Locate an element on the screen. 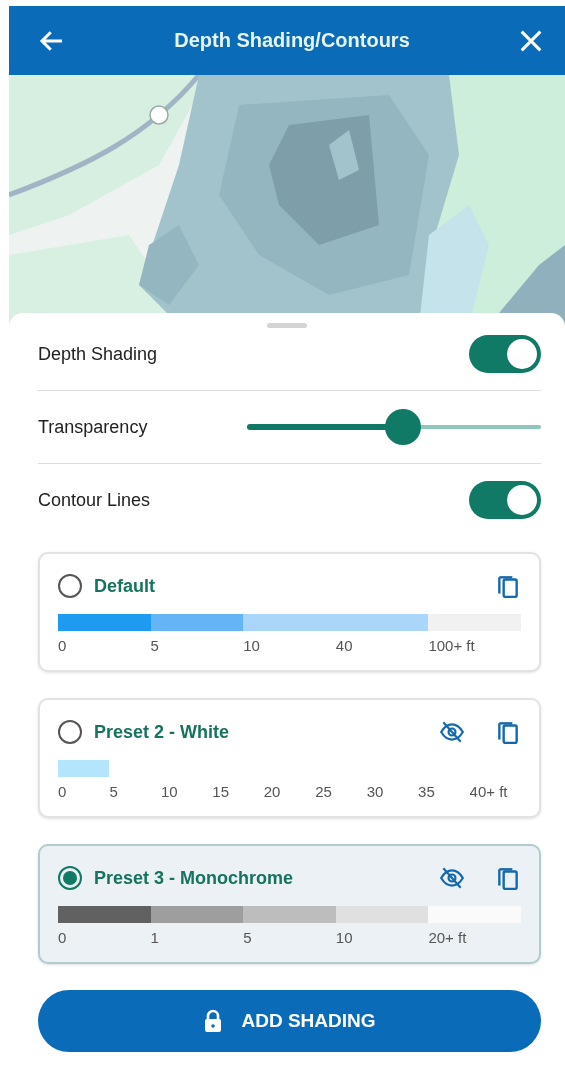  depth-tick-label: 35 is located at coordinates (427, 791).